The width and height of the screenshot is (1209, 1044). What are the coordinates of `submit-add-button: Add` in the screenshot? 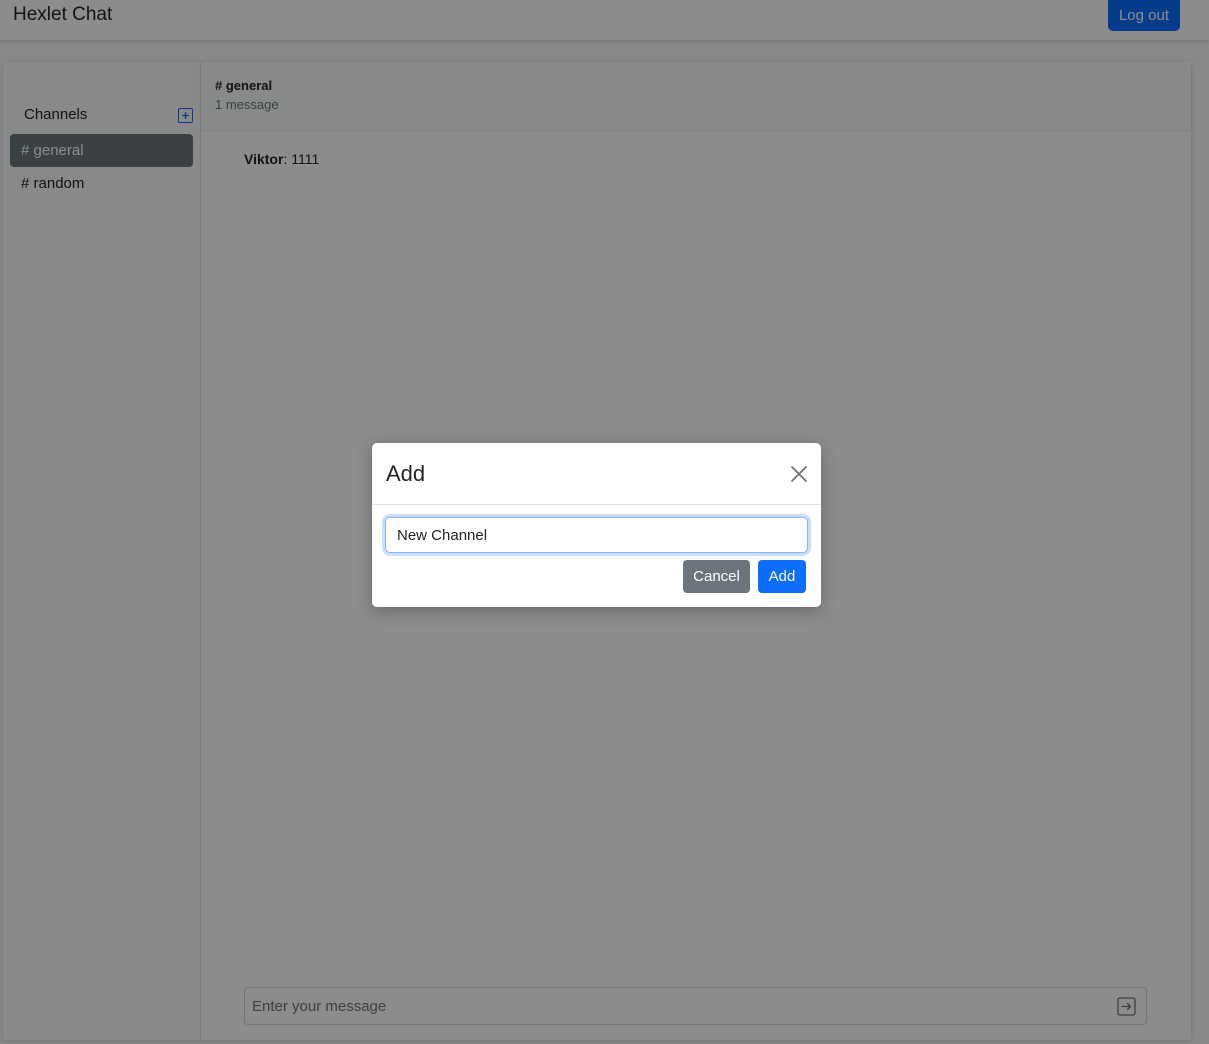 It's located at (782, 576).